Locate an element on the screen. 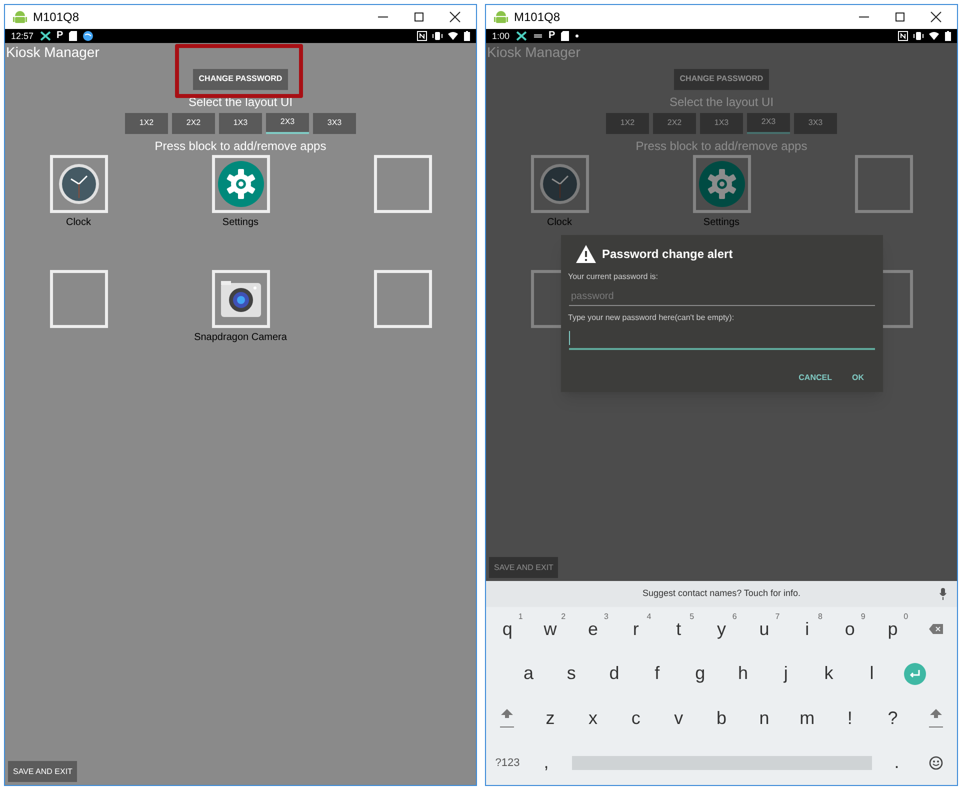  key: c is located at coordinates (636, 718).